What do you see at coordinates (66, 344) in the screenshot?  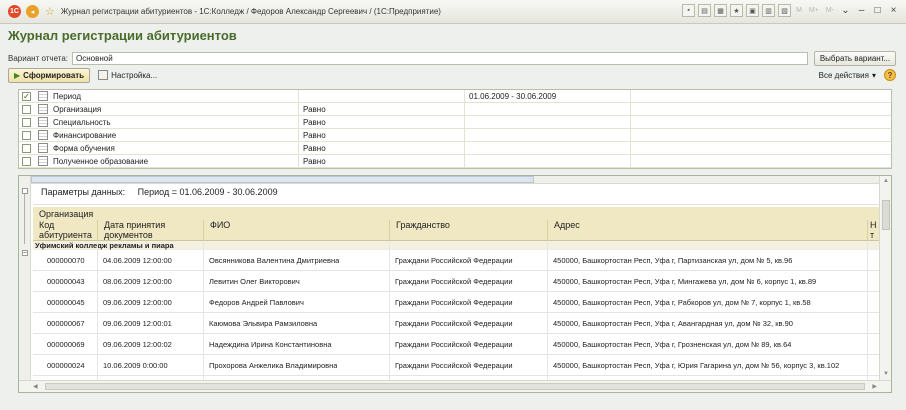 I see `cell-code: 000000069` at bounding box center [66, 344].